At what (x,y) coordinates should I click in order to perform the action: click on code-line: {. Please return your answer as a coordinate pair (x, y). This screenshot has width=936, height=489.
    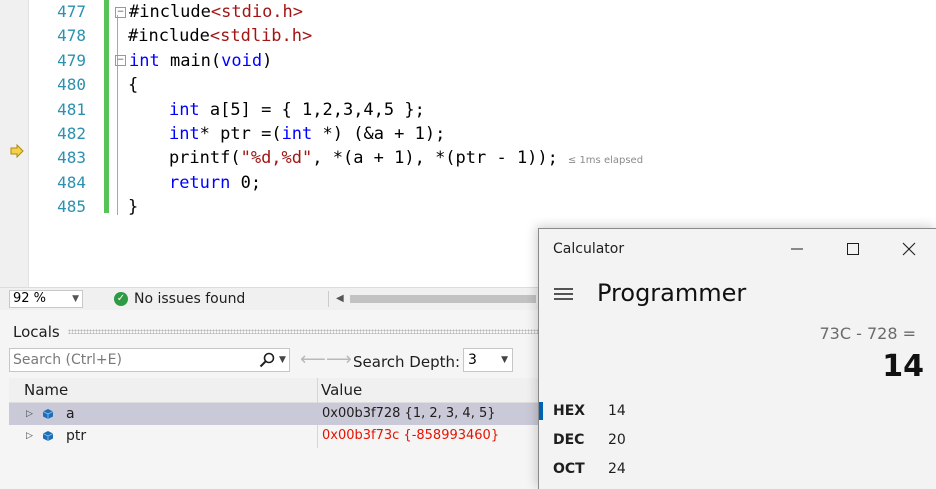
    Looking at the image, I should click on (377, 85).